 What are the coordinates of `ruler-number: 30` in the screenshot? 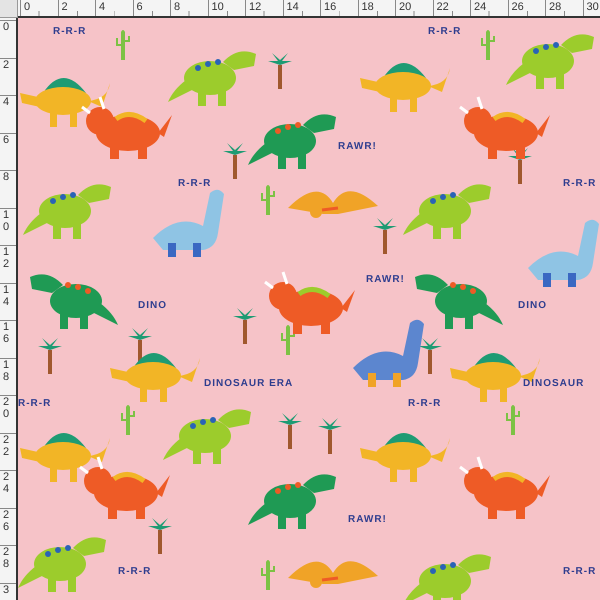 It's located at (592, 7).